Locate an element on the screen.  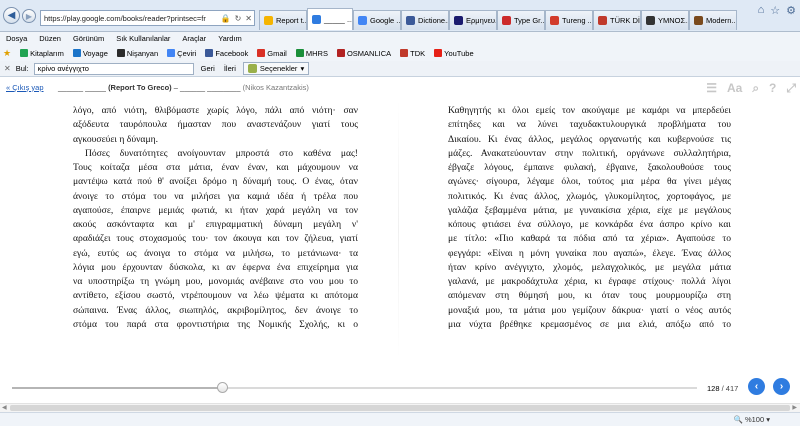
home-icon: ⌂ is located at coordinates (761, 10).